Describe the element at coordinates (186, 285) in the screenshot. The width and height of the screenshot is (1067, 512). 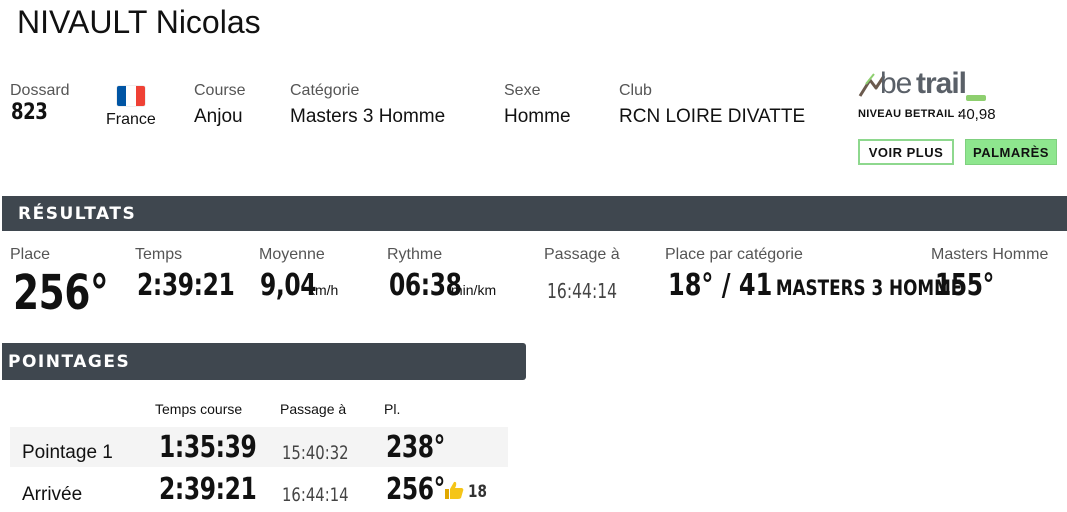
I see `temps-value: 2:39:21` at that location.